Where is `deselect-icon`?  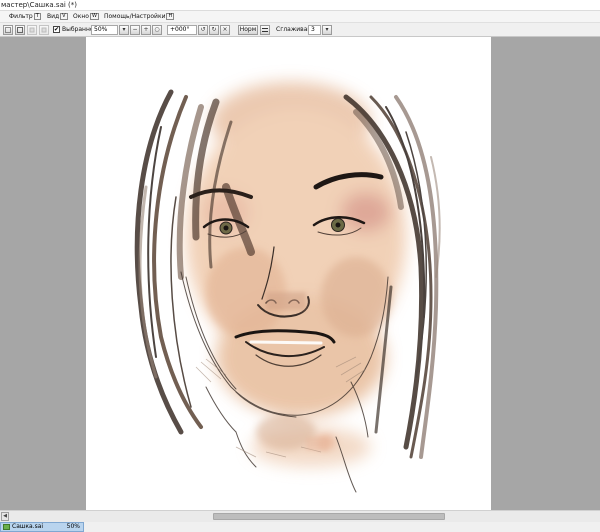
deselect-icon is located at coordinates (20, 30).